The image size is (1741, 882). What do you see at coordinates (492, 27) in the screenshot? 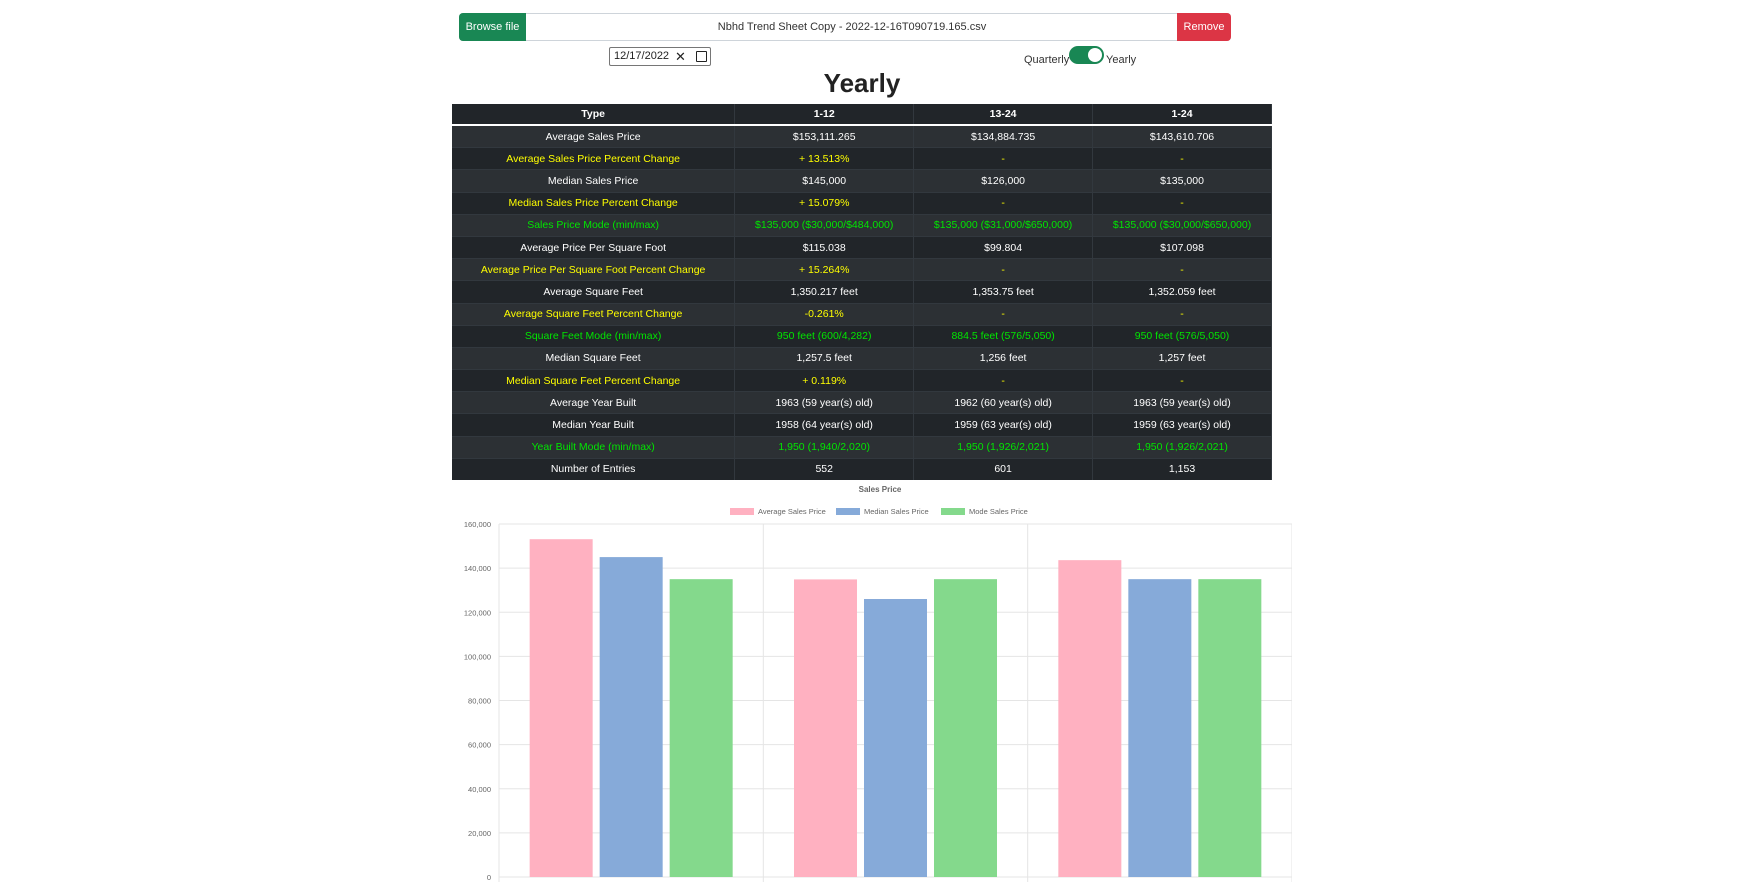
I see `browse-file-button: Browse file` at bounding box center [492, 27].